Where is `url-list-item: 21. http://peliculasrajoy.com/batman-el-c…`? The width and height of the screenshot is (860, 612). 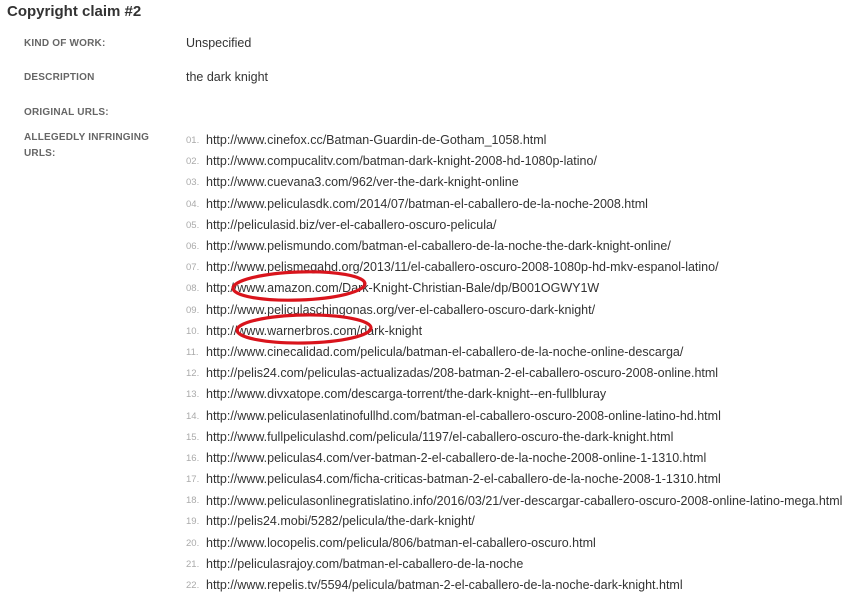 url-list-item: 21. http://peliculasrajoy.com/batman-el-c… is located at coordinates (522, 564).